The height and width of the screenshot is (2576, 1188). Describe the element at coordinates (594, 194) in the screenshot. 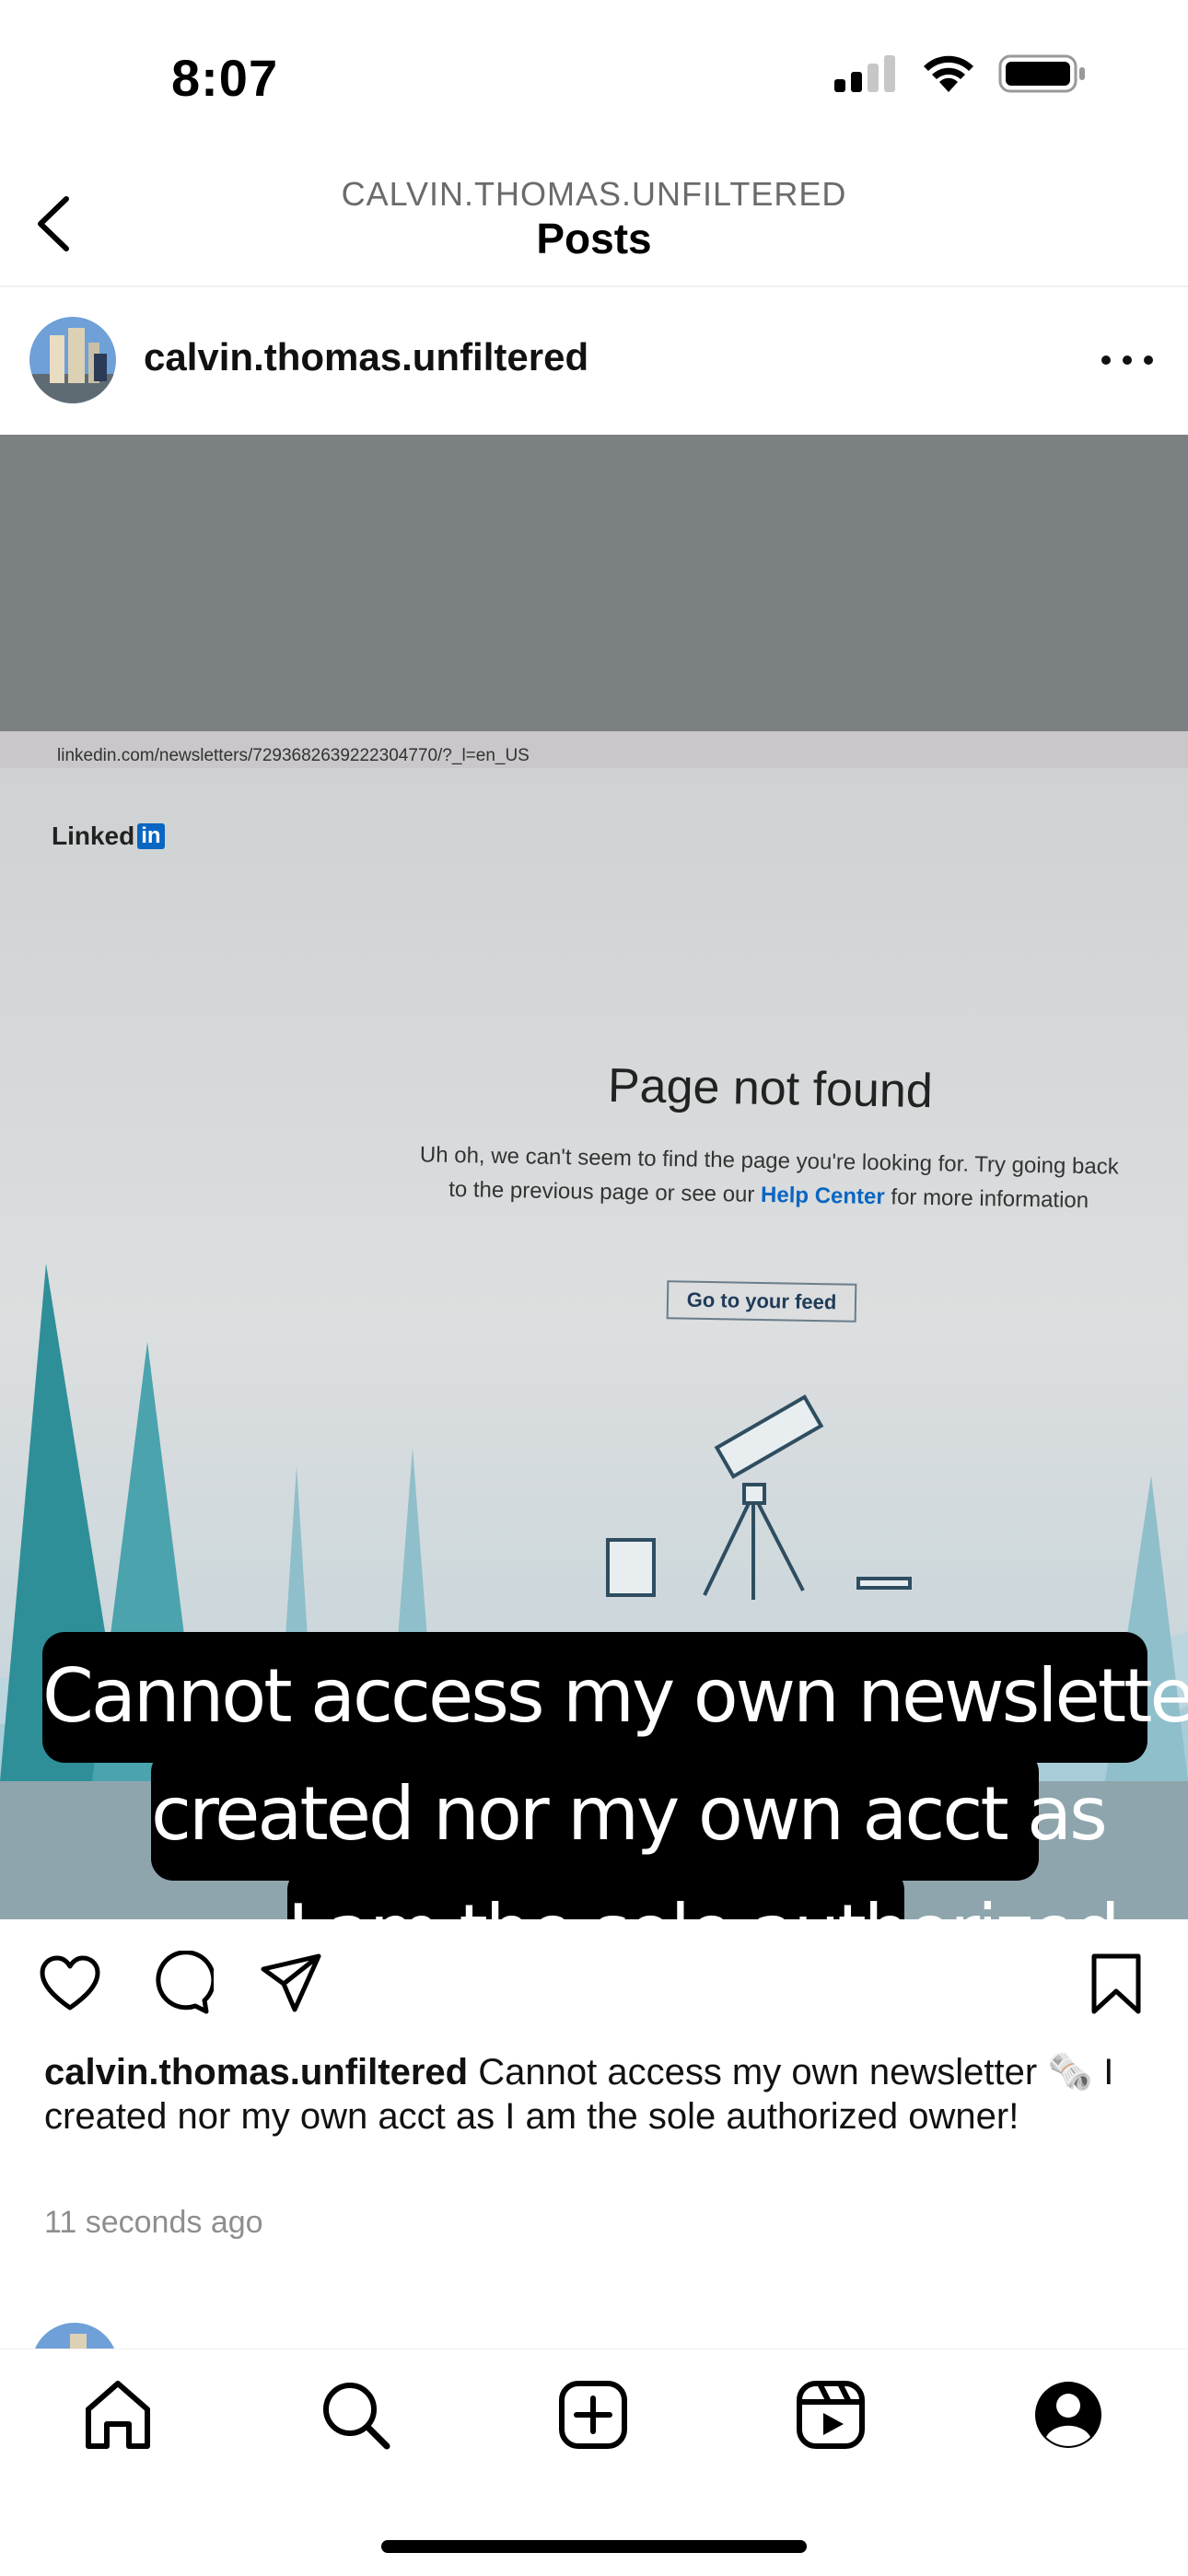

I see `header-subtitle: CALVIN.THOMAS.UNFILTERED` at that location.